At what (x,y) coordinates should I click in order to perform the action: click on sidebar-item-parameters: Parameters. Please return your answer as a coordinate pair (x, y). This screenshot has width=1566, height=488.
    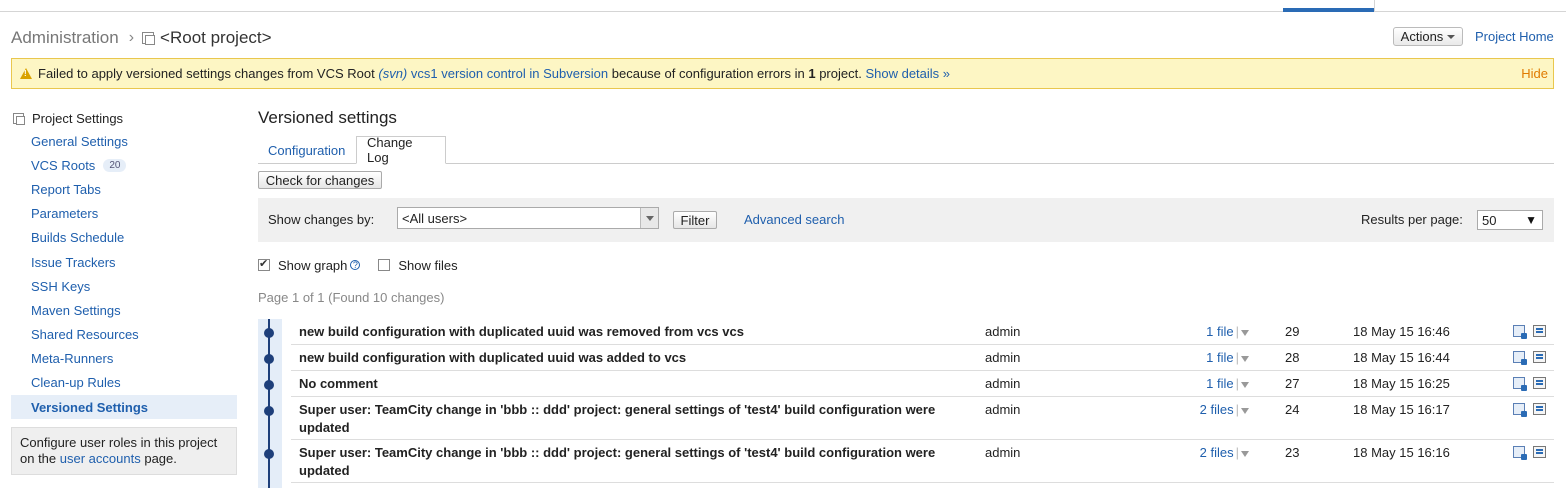
    Looking at the image, I should click on (124, 214).